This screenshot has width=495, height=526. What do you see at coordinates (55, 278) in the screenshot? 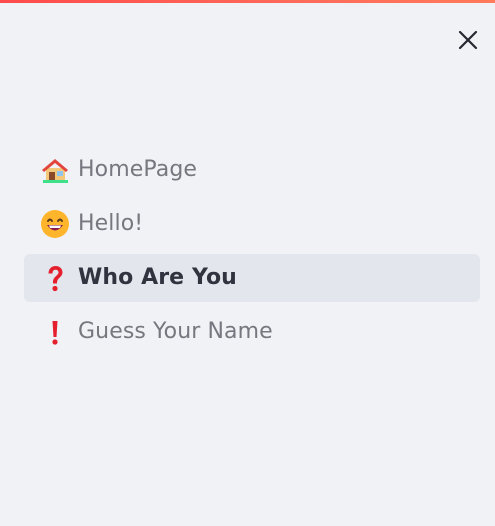
I see `red-question-mark-icon` at bounding box center [55, 278].